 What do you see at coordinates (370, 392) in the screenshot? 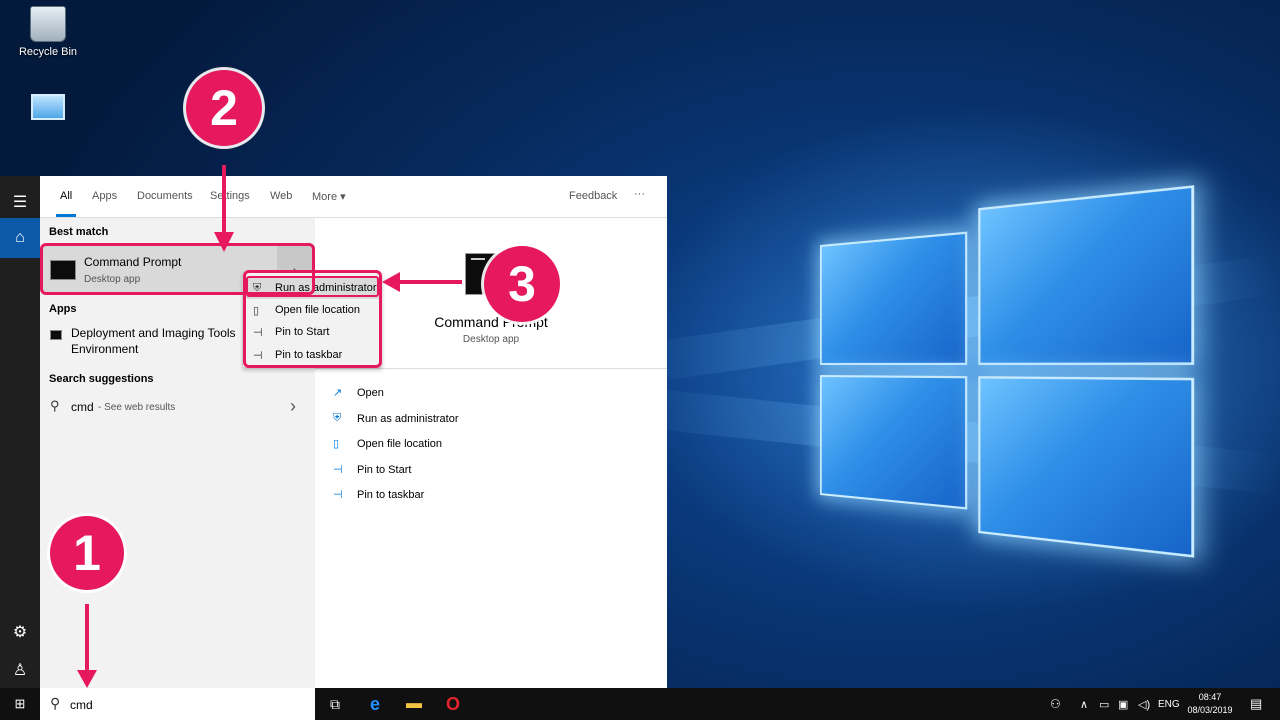
I see `action-label: Open` at bounding box center [370, 392].